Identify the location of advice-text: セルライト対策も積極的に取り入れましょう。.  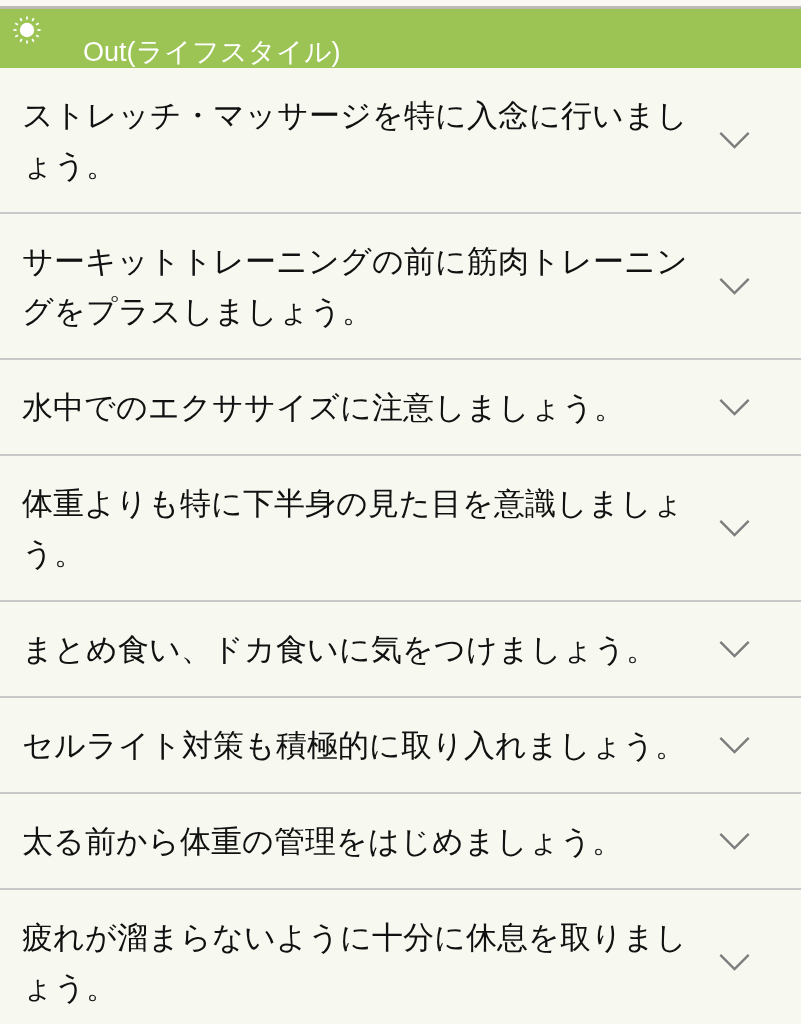
(354, 745).